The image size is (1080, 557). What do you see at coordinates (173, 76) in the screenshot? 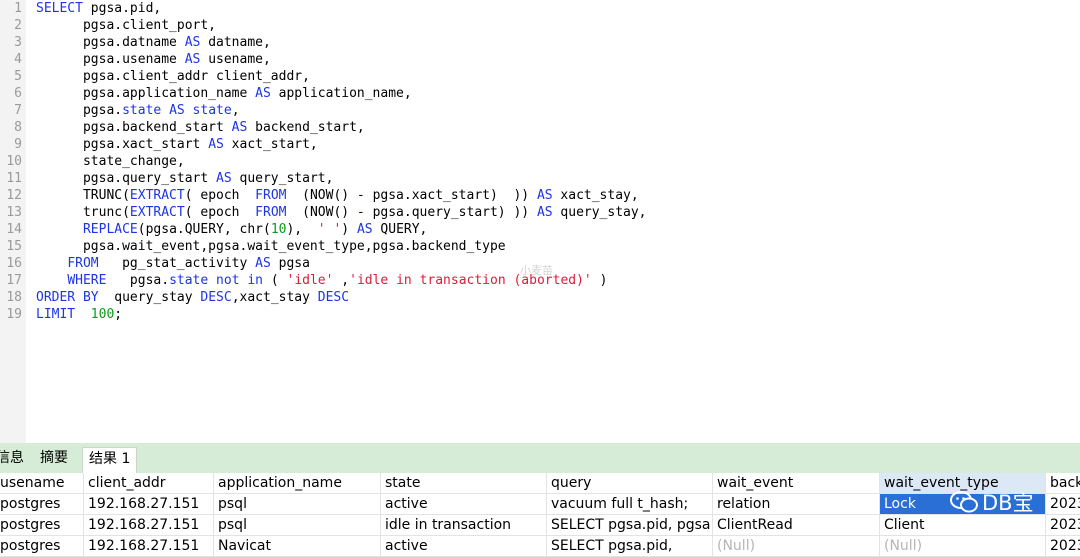
I see `code-line: pgsa.client_addr client_addr,` at bounding box center [173, 76].